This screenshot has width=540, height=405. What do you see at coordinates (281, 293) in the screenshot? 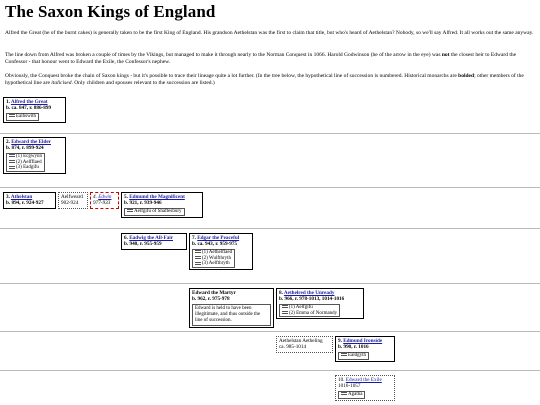
I see `succession-number: 8.` at bounding box center [281, 293].